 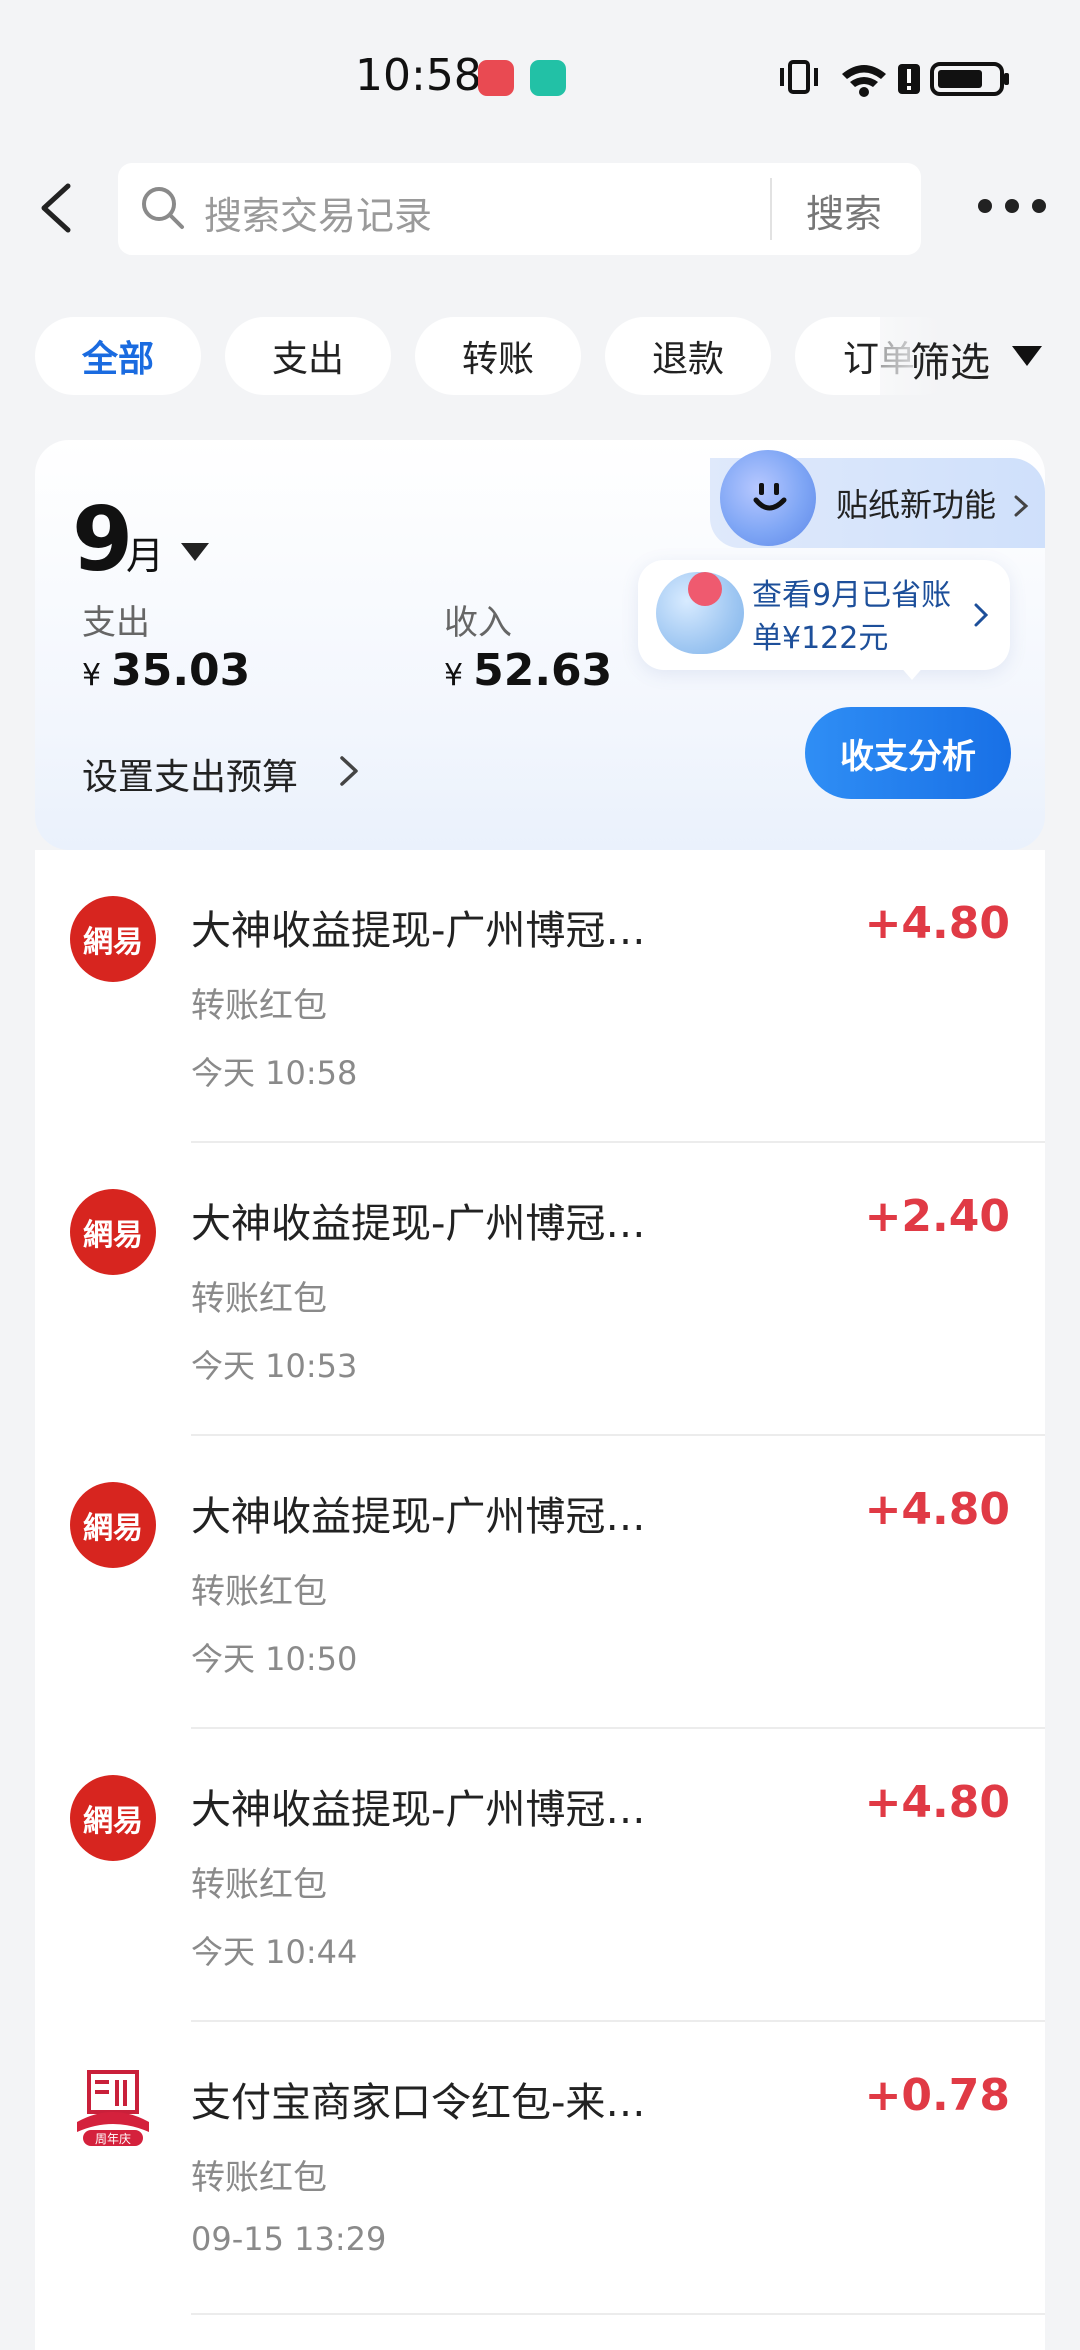 I want to click on status-icons-svg, so click(x=894, y=78).